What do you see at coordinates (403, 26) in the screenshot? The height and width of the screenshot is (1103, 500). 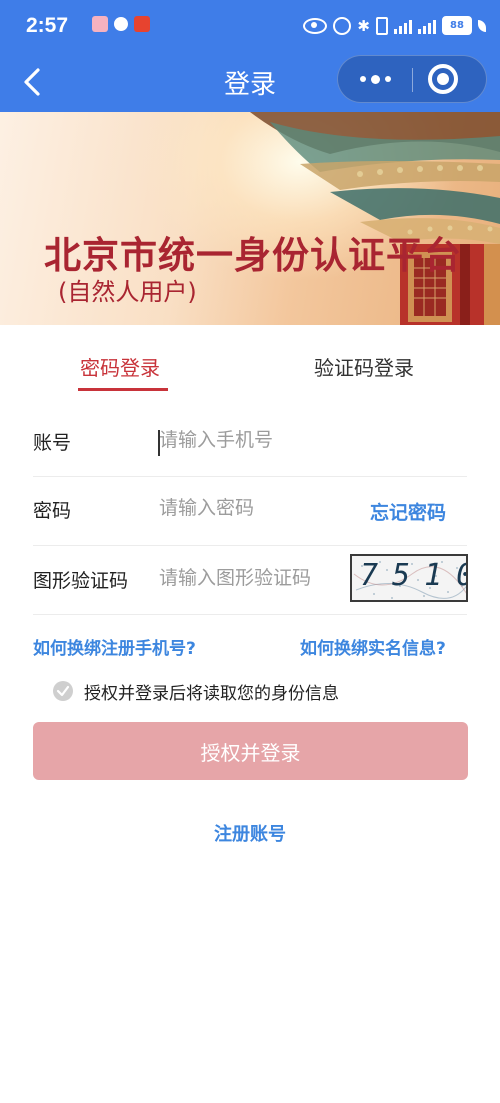 I see `signal-icon` at bounding box center [403, 26].